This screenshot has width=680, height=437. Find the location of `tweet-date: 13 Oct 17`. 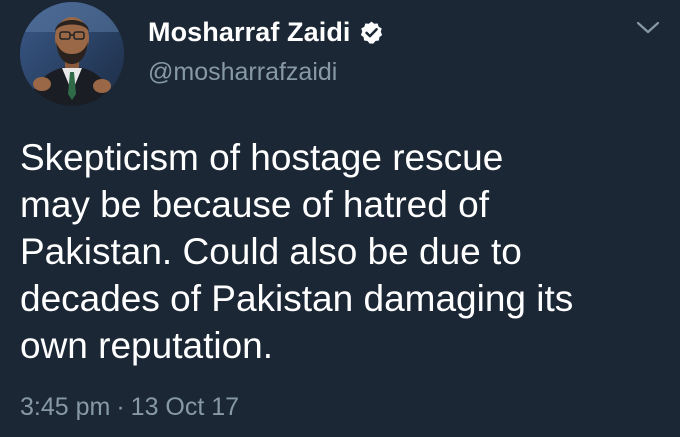

tweet-date: 13 Oct 17 is located at coordinates (185, 407).